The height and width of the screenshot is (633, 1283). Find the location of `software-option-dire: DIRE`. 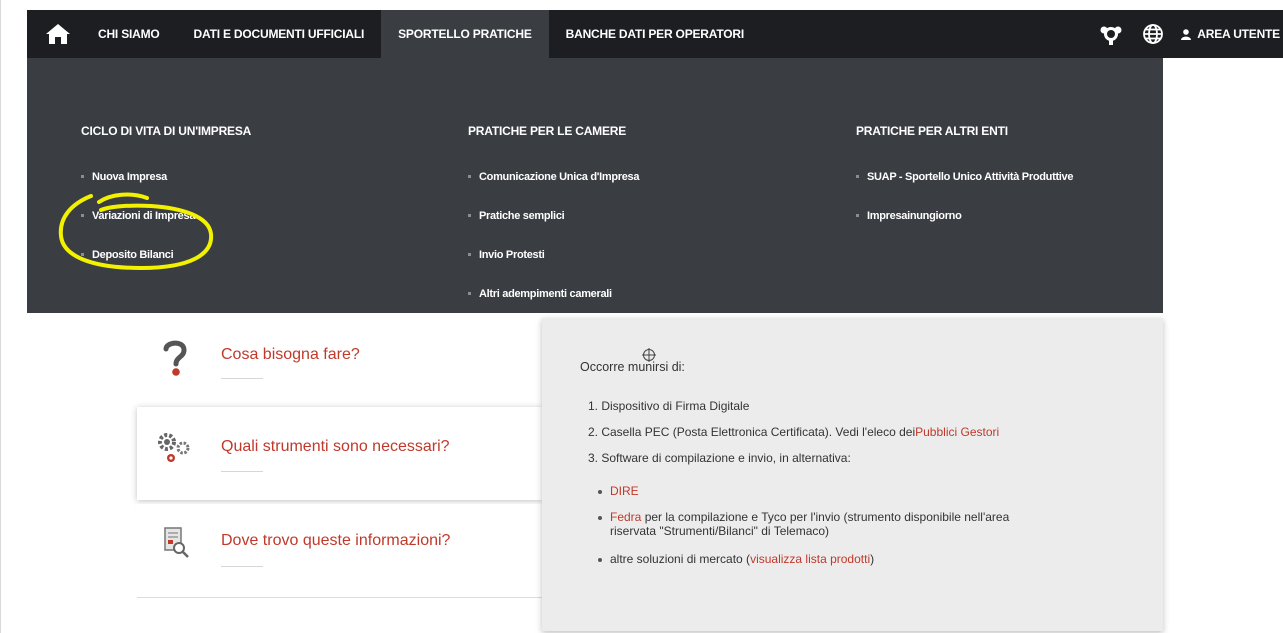

software-option-dire: DIRE is located at coordinates (618, 491).